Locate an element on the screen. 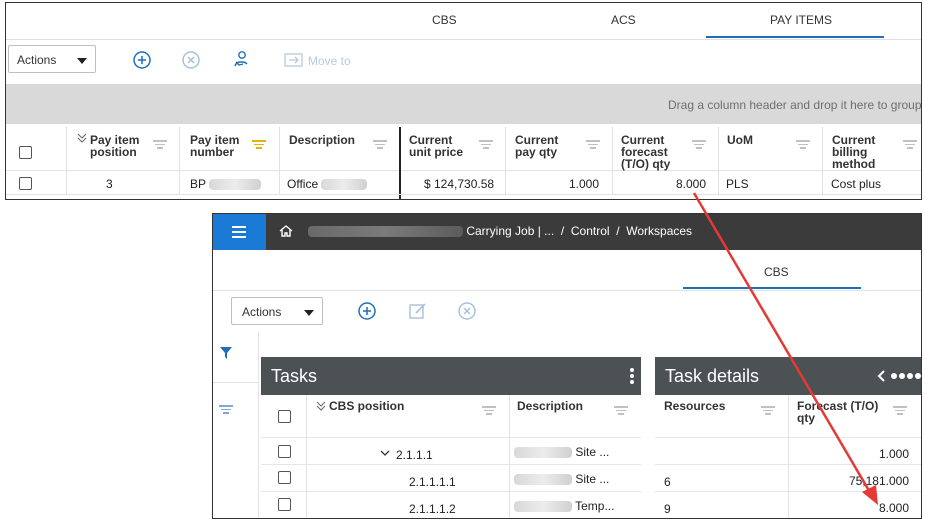  breadcrumb-workspaces: Workspaces is located at coordinates (659, 231).